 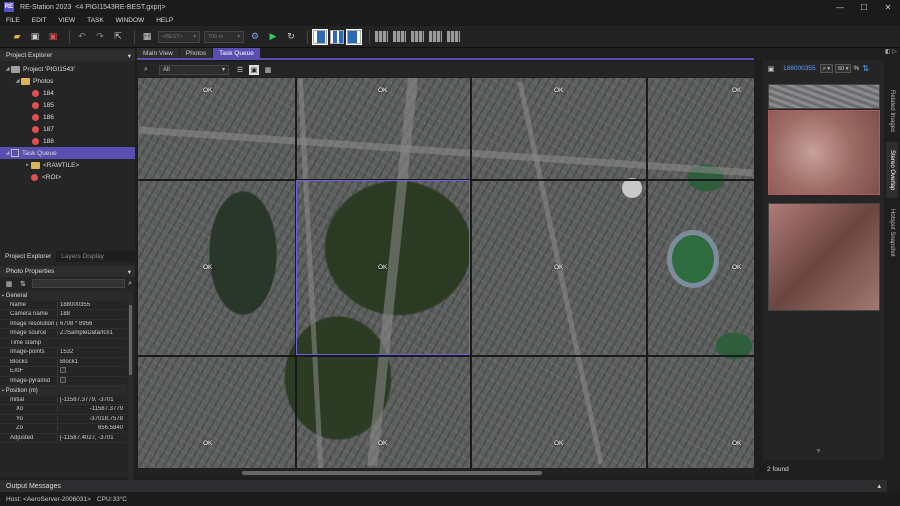 I want to click on split-view-icon, so click(x=337, y=36).